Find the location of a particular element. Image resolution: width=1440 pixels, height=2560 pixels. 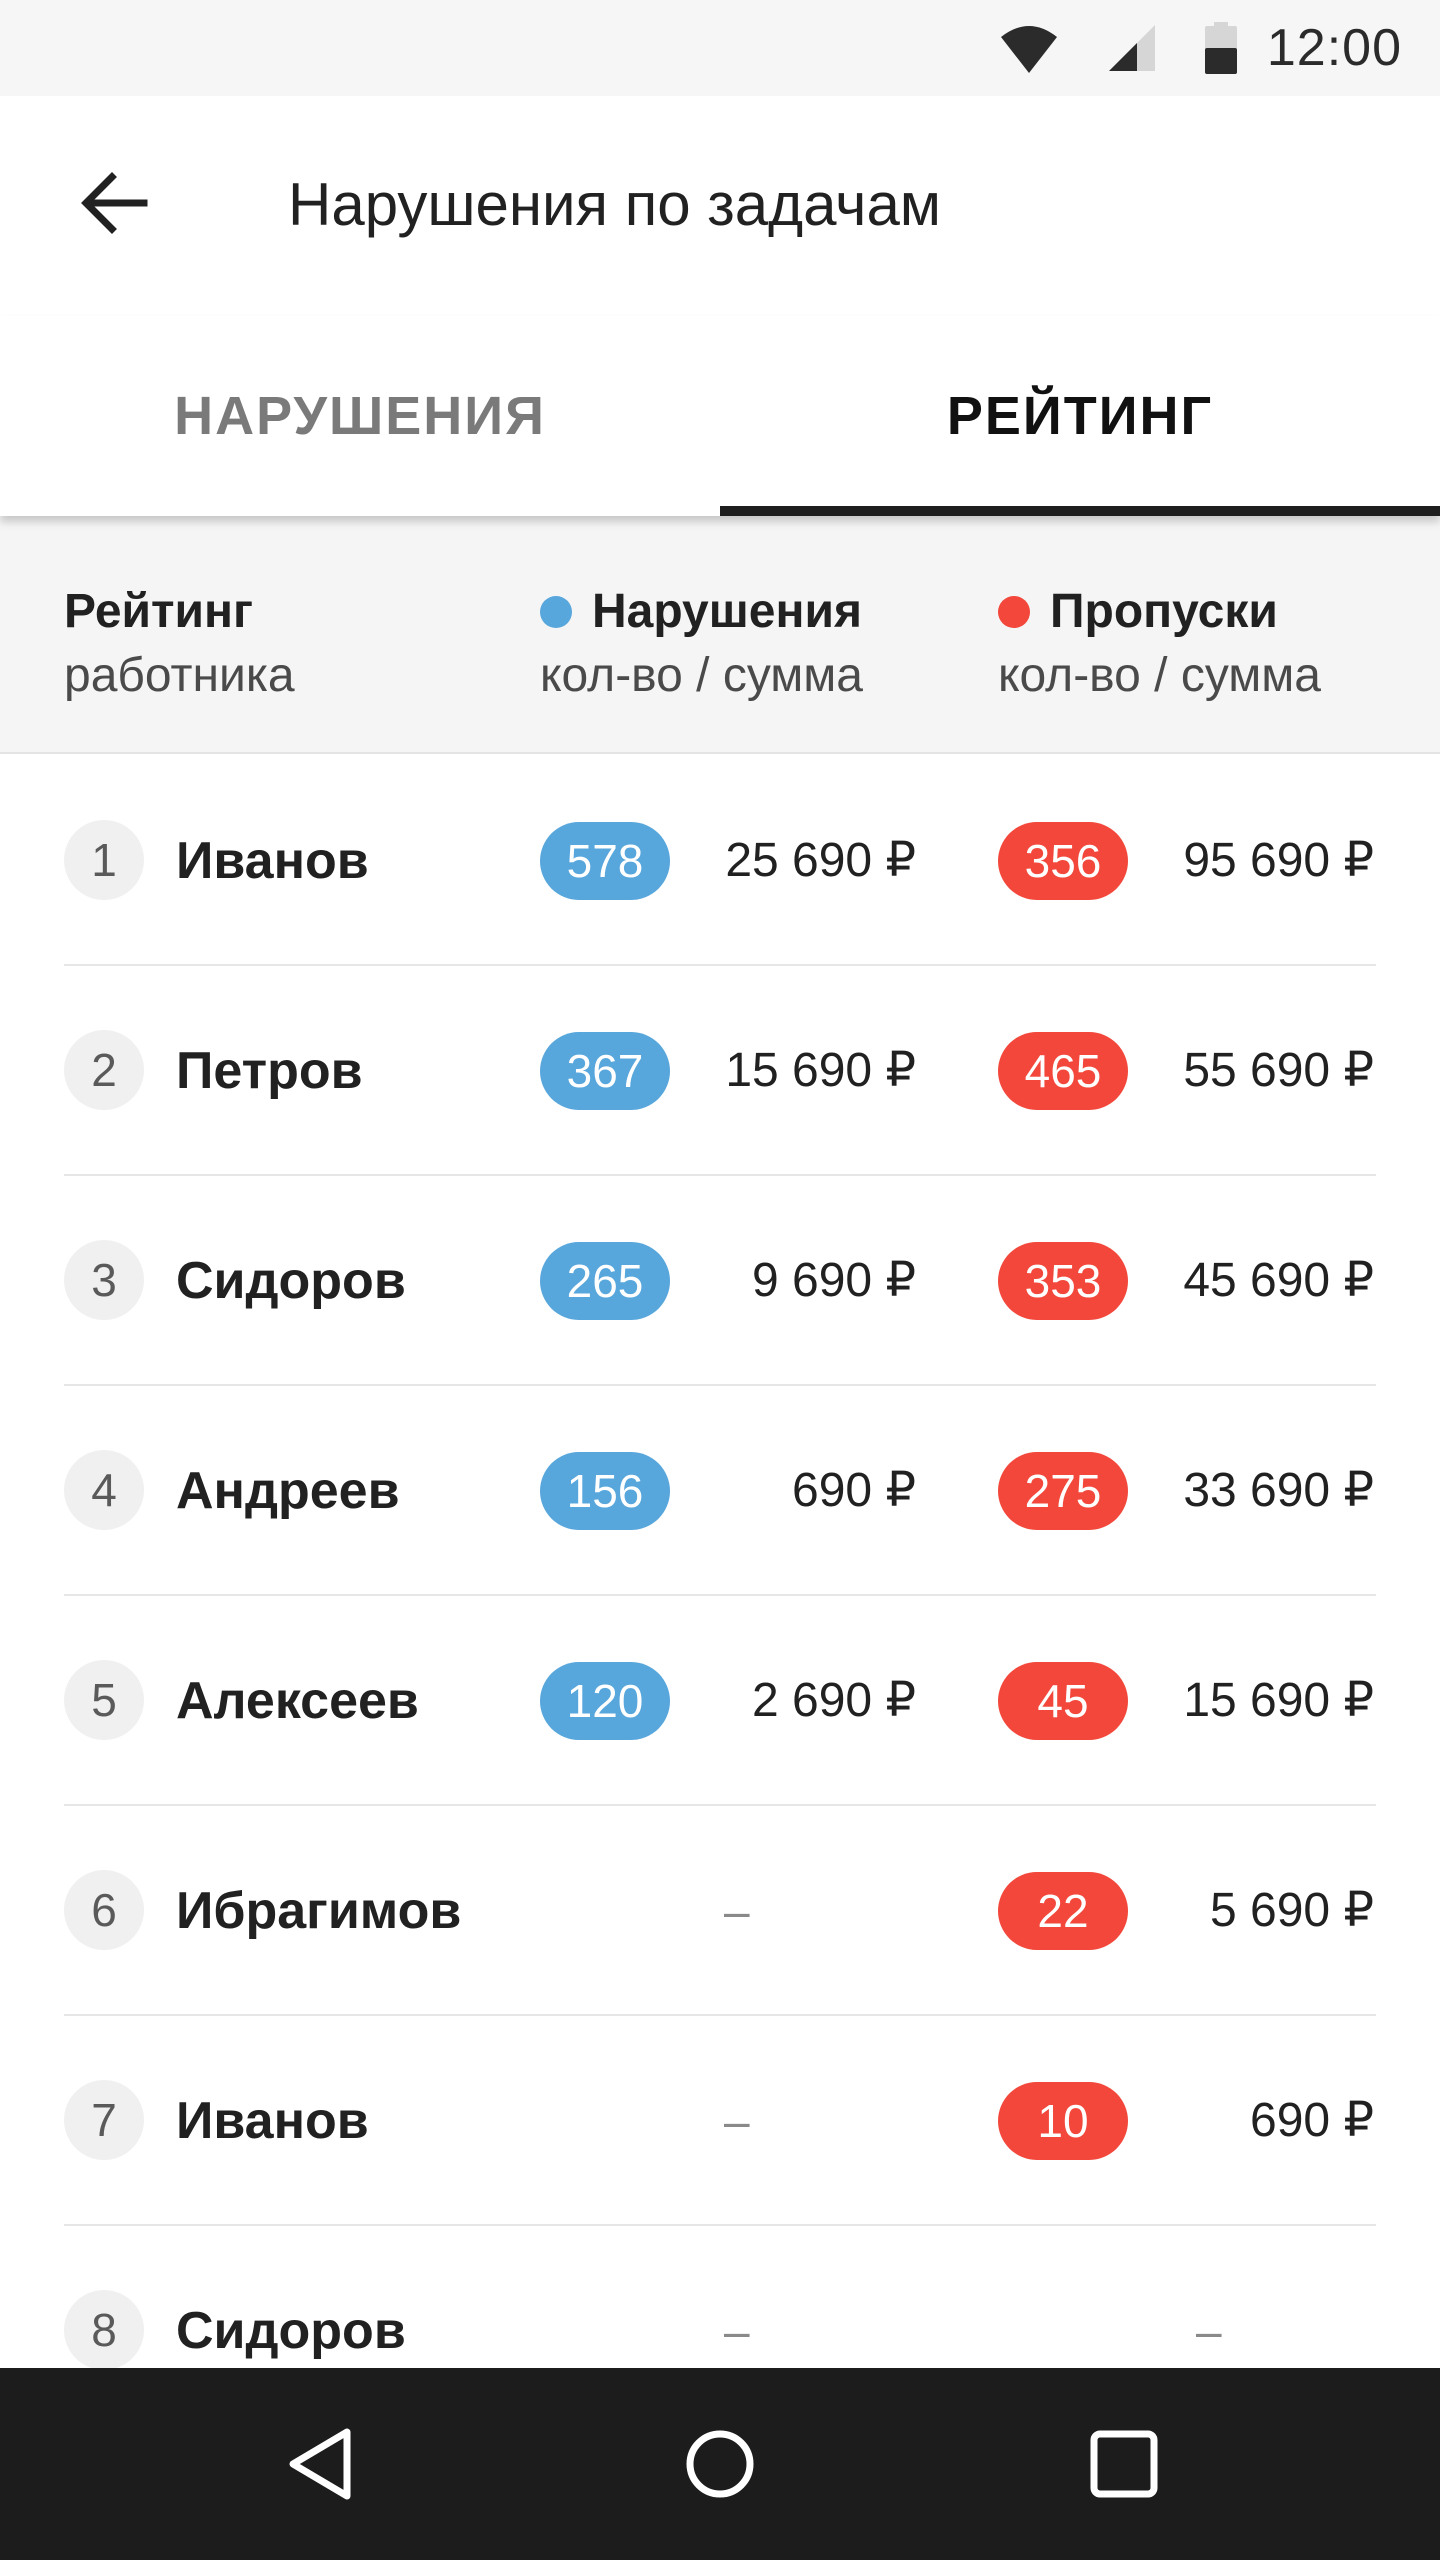

absences-count-badge: 356 is located at coordinates (1063, 861).